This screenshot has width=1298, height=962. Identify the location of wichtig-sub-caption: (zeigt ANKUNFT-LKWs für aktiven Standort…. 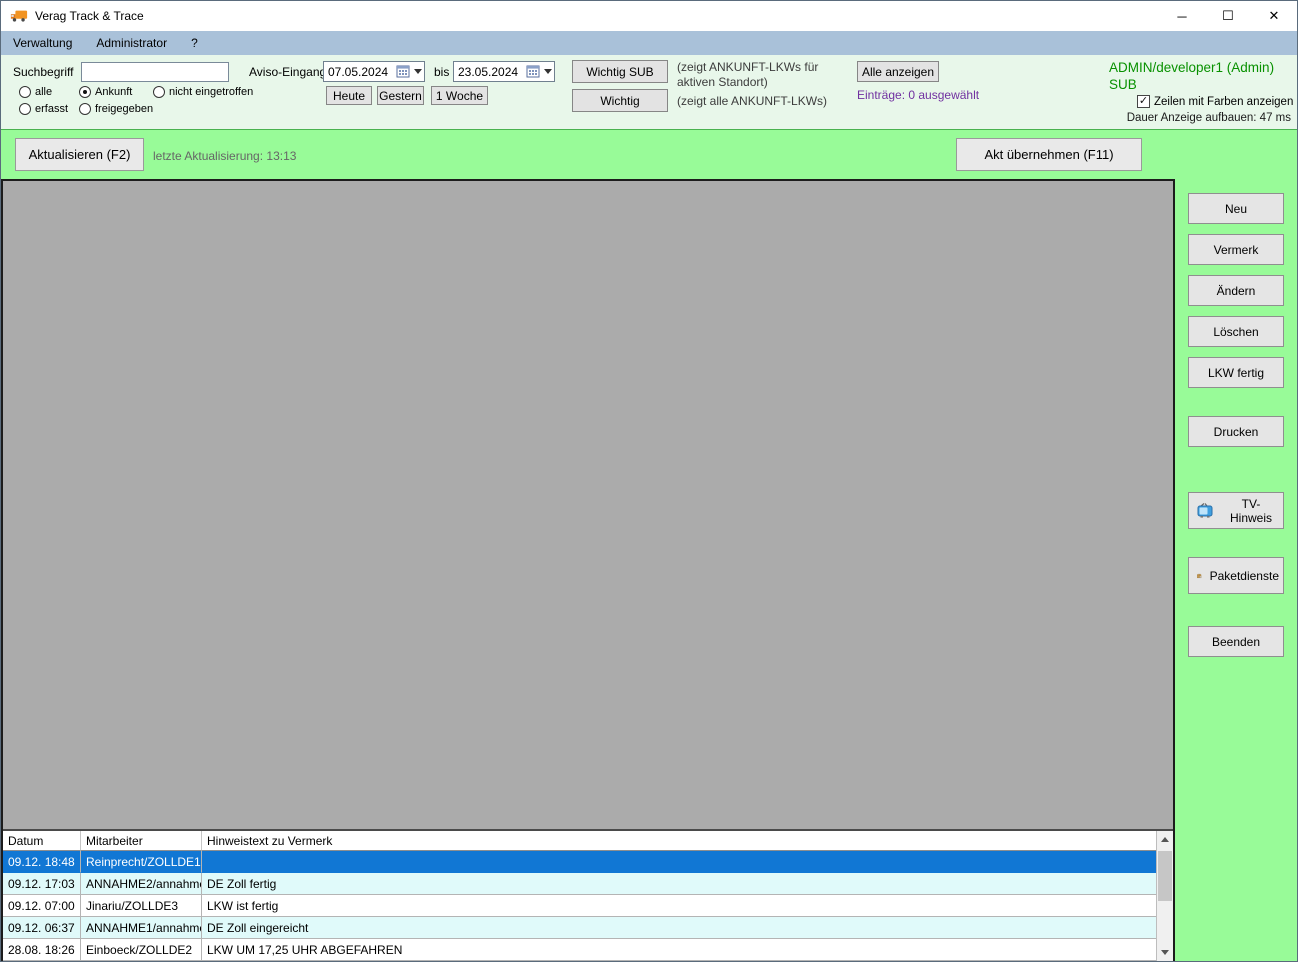
(748, 74).